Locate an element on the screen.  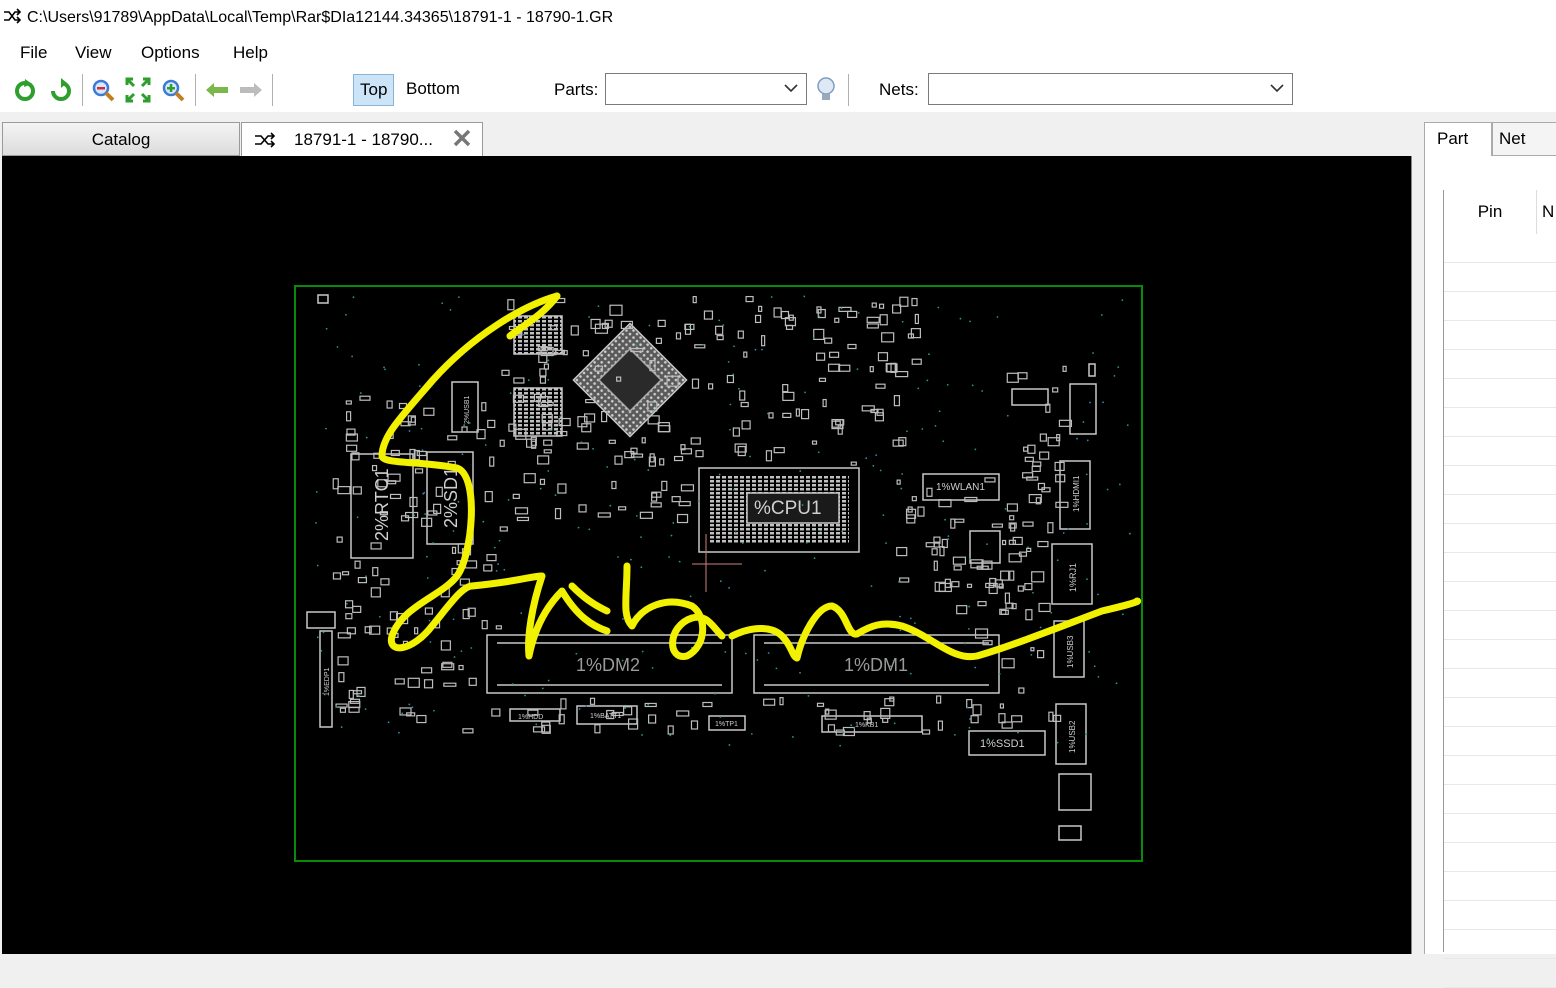
lightbulb-icon is located at coordinates (826, 90).